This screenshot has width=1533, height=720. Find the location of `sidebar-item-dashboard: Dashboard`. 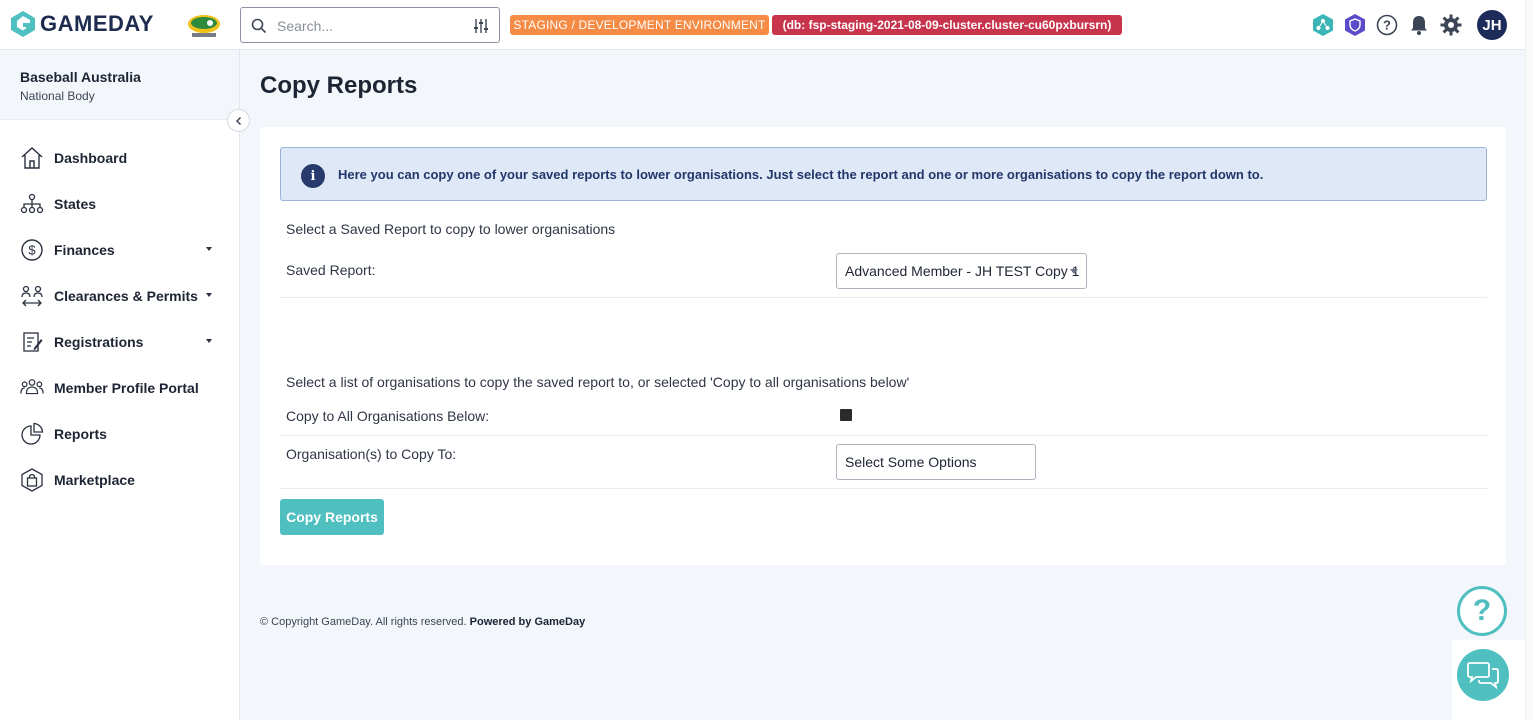

sidebar-item-dashboard: Dashboard is located at coordinates (120, 158).